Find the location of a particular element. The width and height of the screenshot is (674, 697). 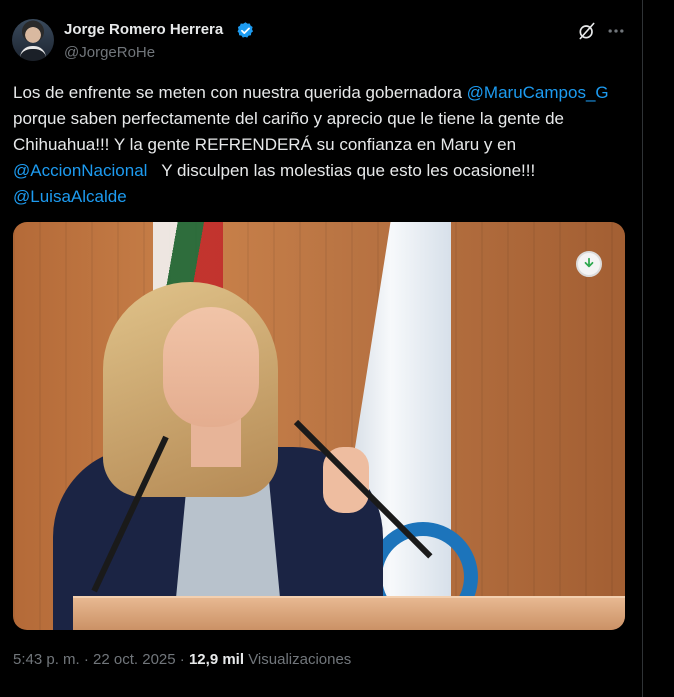

podium is located at coordinates (349, 613).